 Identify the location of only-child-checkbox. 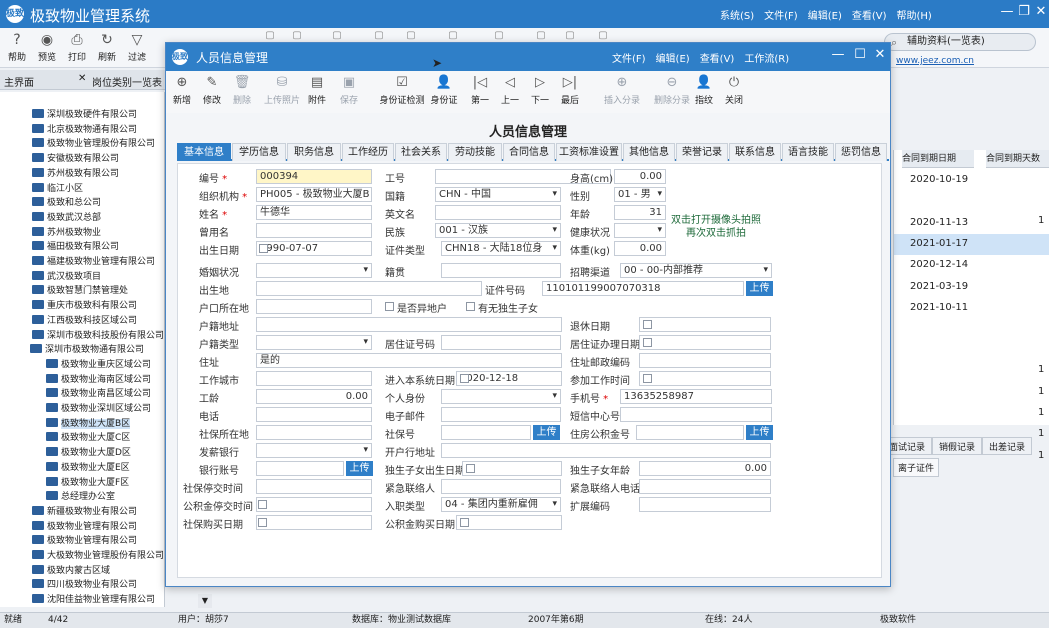
(470, 306).